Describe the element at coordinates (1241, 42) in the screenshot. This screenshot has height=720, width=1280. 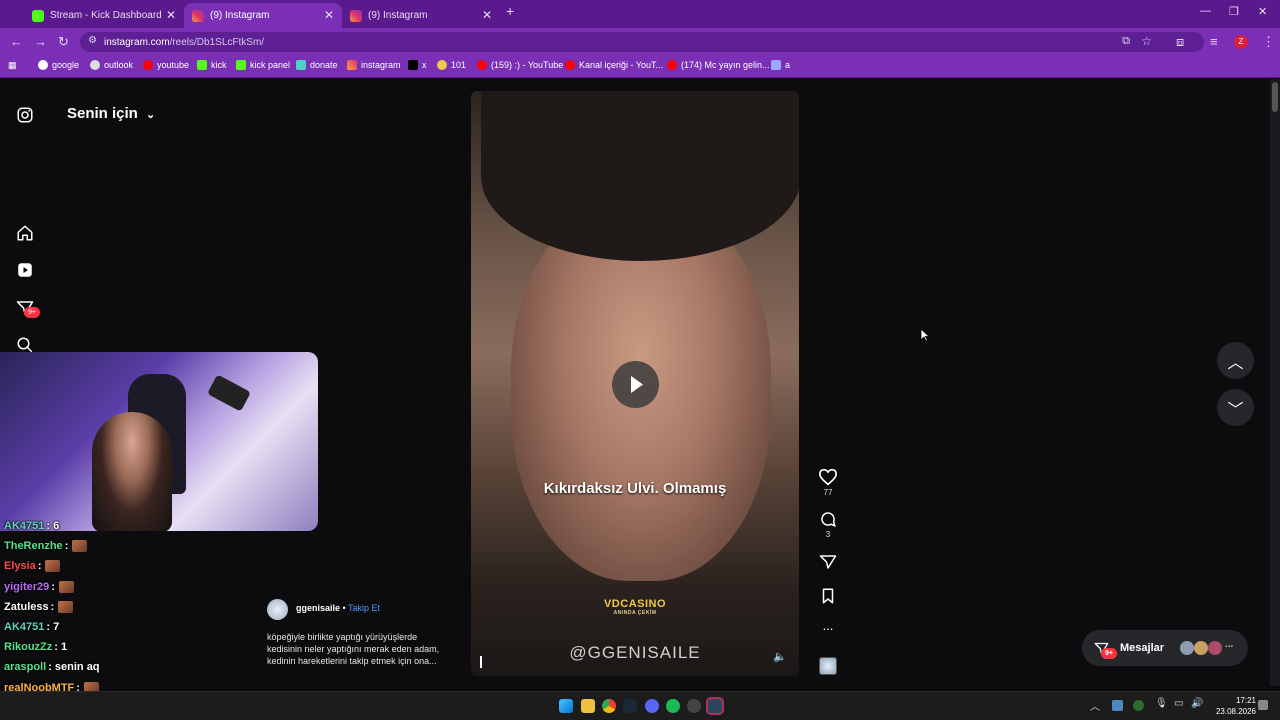
I see `profile-avatar: Z` at that location.